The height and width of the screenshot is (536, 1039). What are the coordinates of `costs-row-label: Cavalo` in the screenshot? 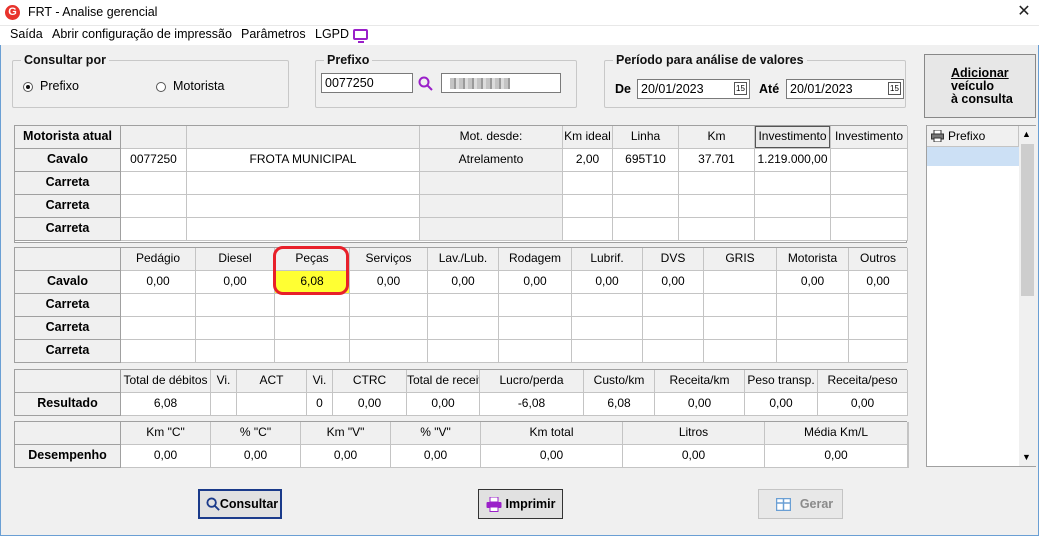 It's located at (68, 282).